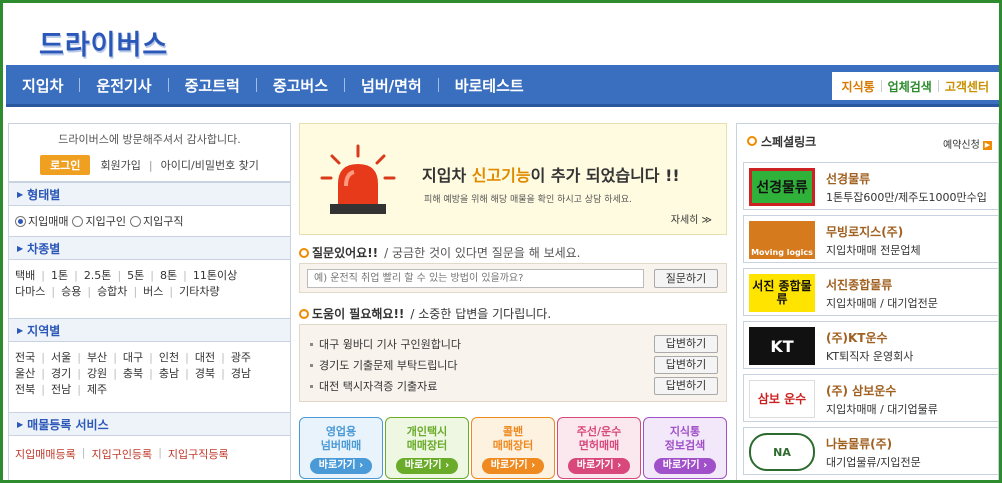  I want to click on service-knowledge-search: 지식통 정보검색 바로가기 ›, so click(685, 448).